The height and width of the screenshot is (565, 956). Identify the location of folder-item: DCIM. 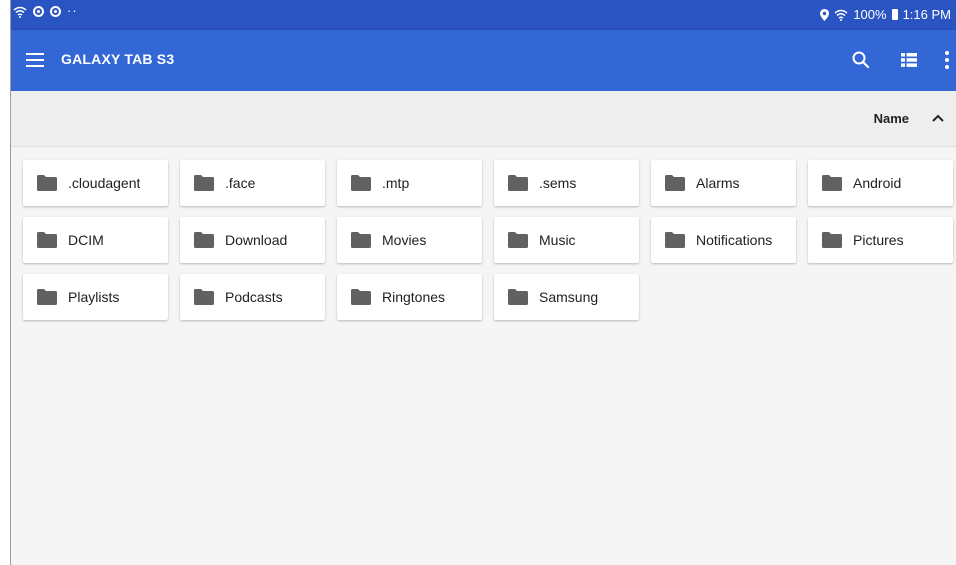
(95, 240).